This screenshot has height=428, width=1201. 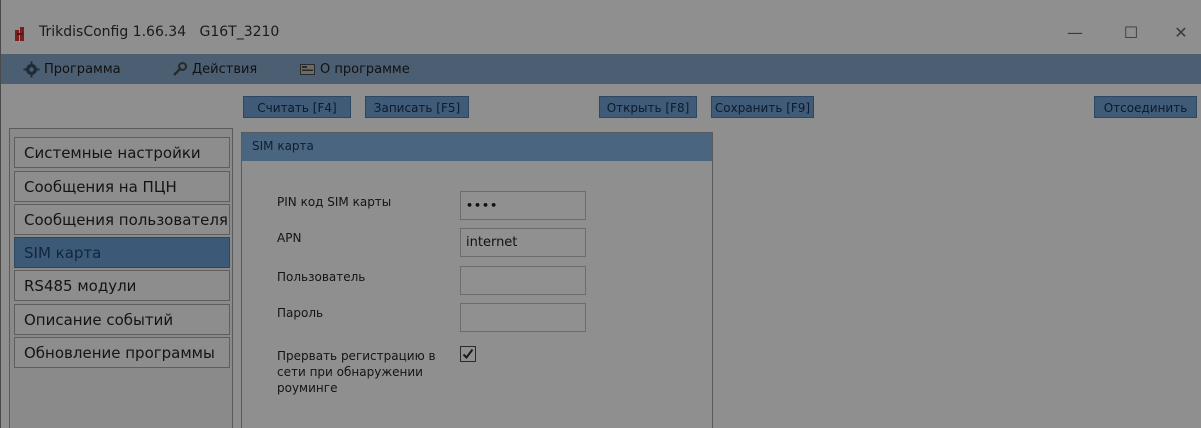 I want to click on sidebar-item-rs485-modules: RS485 модули, so click(x=122, y=285).